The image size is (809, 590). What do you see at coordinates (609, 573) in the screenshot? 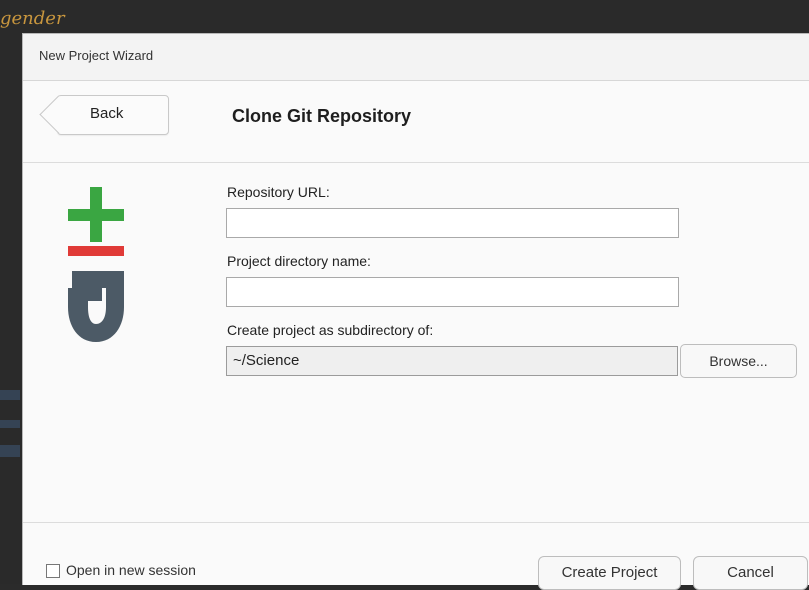
I see `create-project-button: Create Project` at bounding box center [609, 573].